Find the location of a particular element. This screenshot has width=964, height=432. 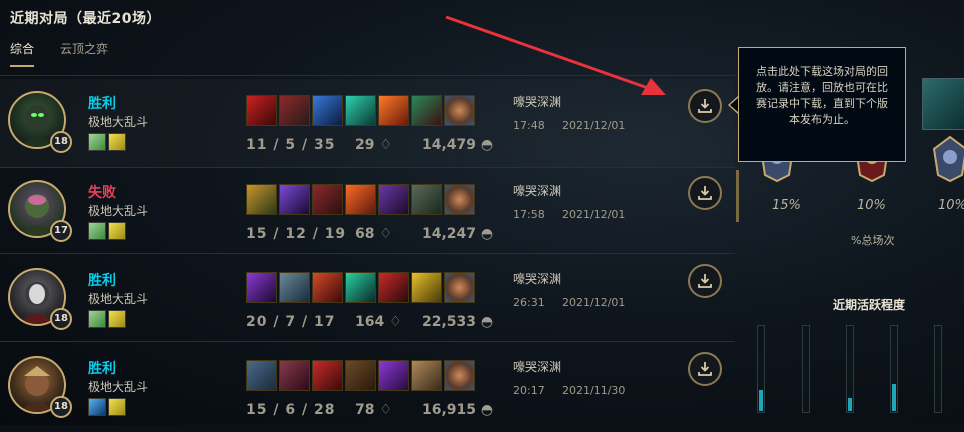

gold-earned: 22,533 ◓ is located at coordinates (458, 322).